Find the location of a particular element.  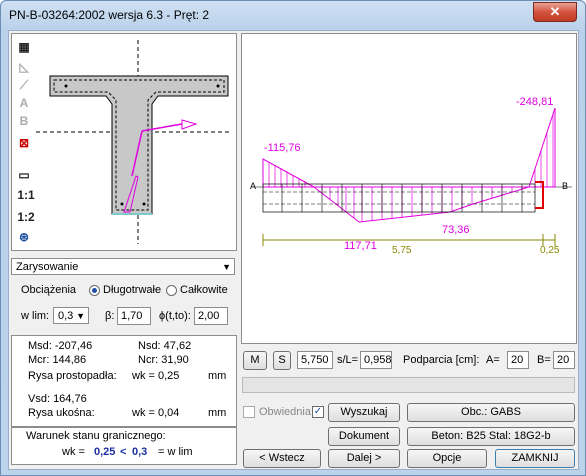

wlim-label: w lim: is located at coordinates (35, 316).